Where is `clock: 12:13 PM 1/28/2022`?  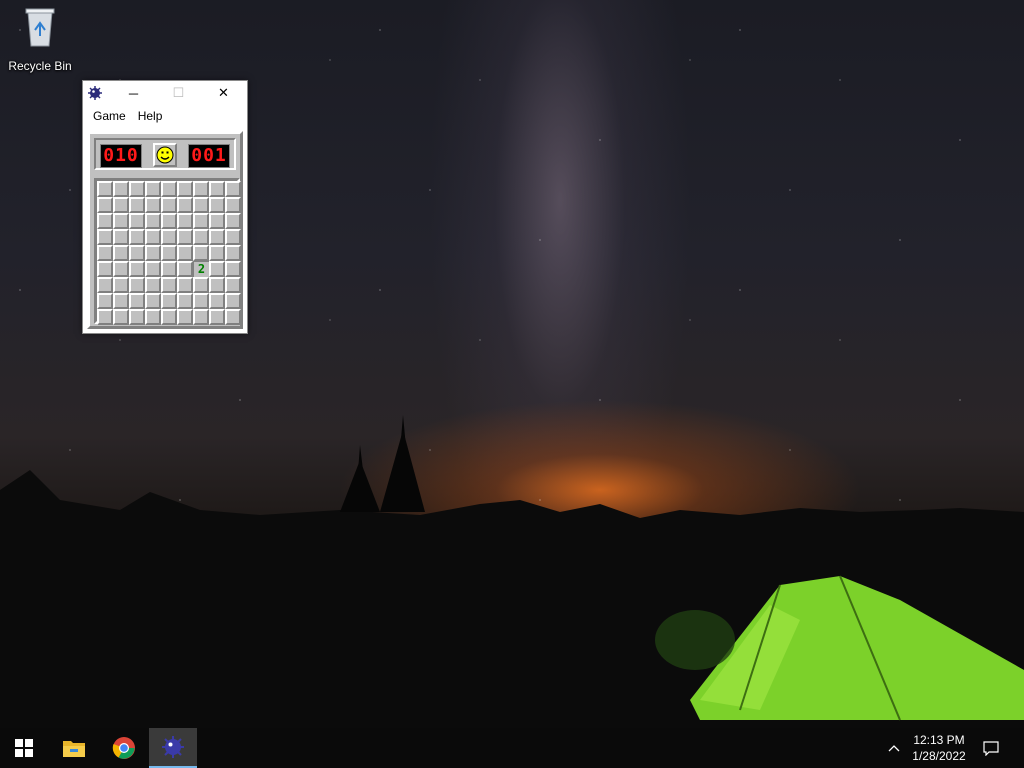
clock: 12:13 PM 1/28/2022 is located at coordinates (939, 748).